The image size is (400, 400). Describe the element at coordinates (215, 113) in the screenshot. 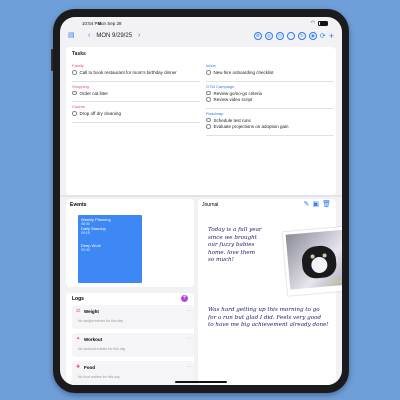

I see `task-group-name: Roadmap` at that location.